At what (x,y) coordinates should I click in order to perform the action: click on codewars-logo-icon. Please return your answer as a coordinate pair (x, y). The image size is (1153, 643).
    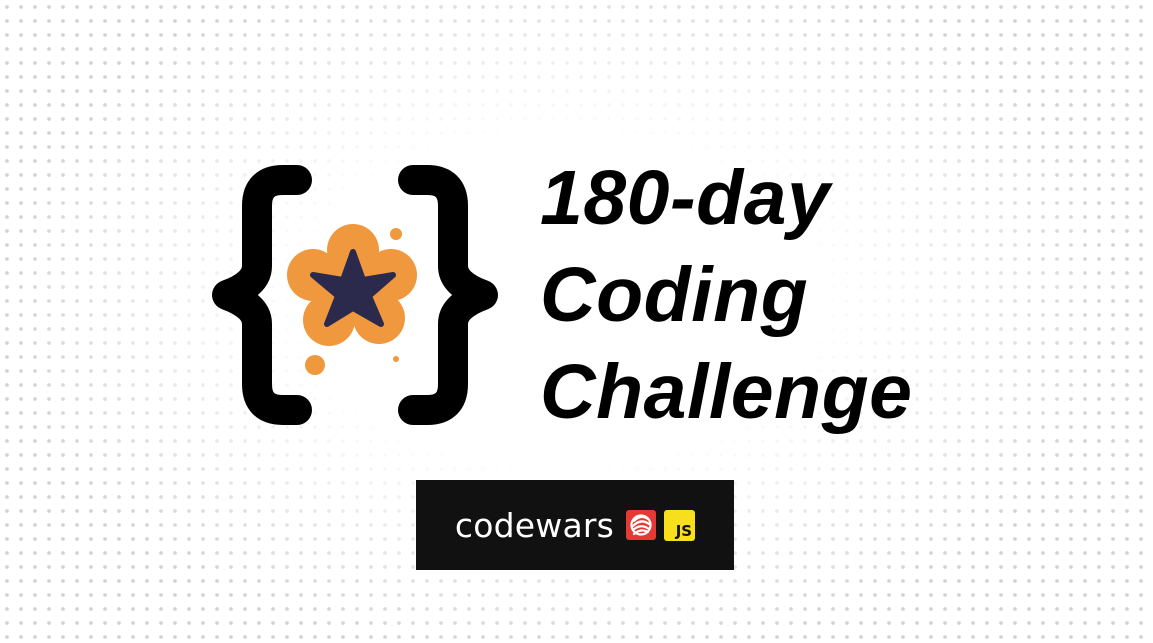
    Looking at the image, I should click on (641, 525).